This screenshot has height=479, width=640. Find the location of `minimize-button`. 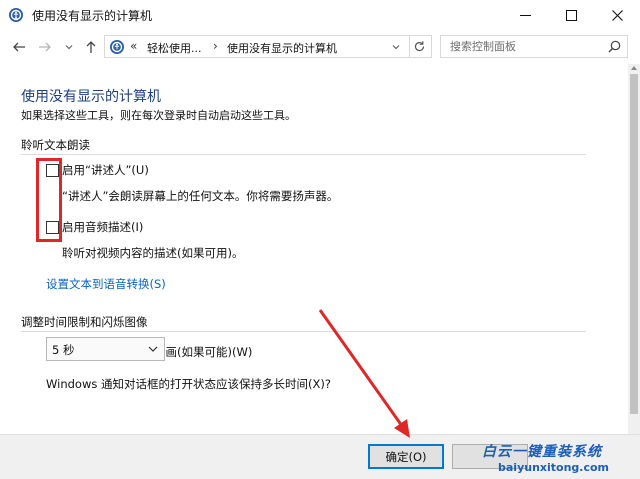

minimize-button is located at coordinates (525, 15).